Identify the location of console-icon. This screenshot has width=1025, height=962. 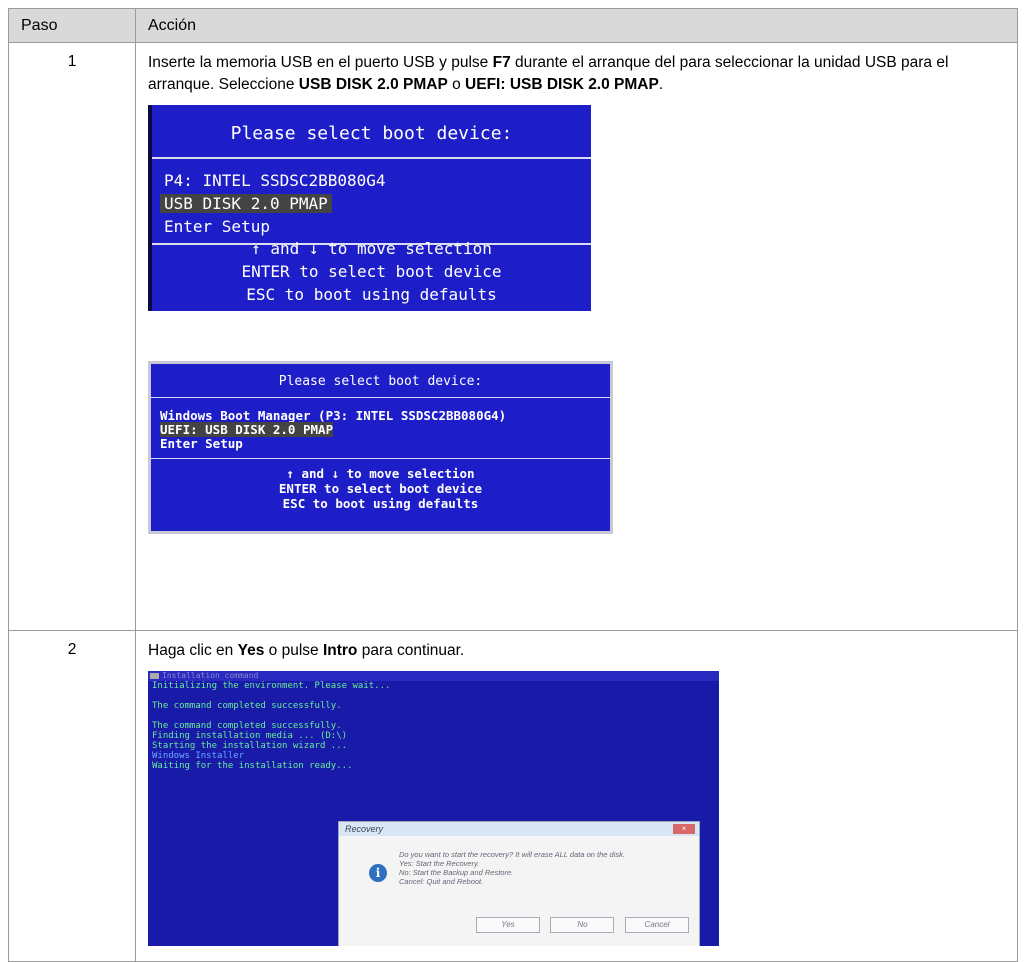
(154, 676).